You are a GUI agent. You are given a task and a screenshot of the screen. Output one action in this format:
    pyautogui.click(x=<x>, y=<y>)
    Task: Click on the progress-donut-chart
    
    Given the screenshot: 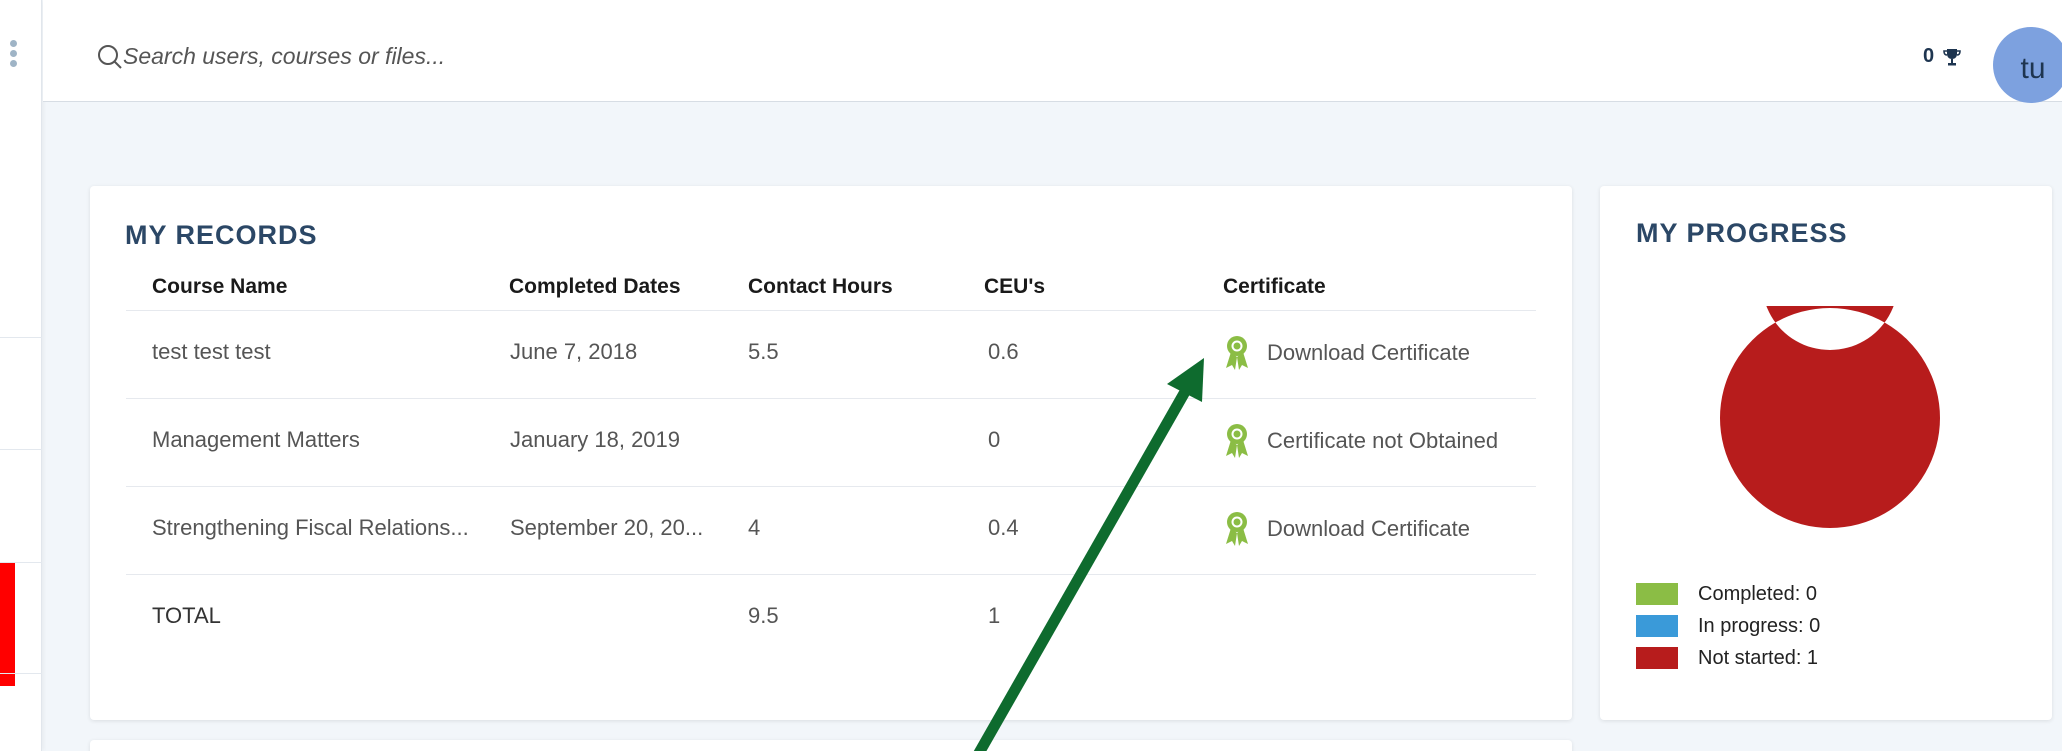 What is the action you would take?
    pyautogui.click(x=1829, y=417)
    